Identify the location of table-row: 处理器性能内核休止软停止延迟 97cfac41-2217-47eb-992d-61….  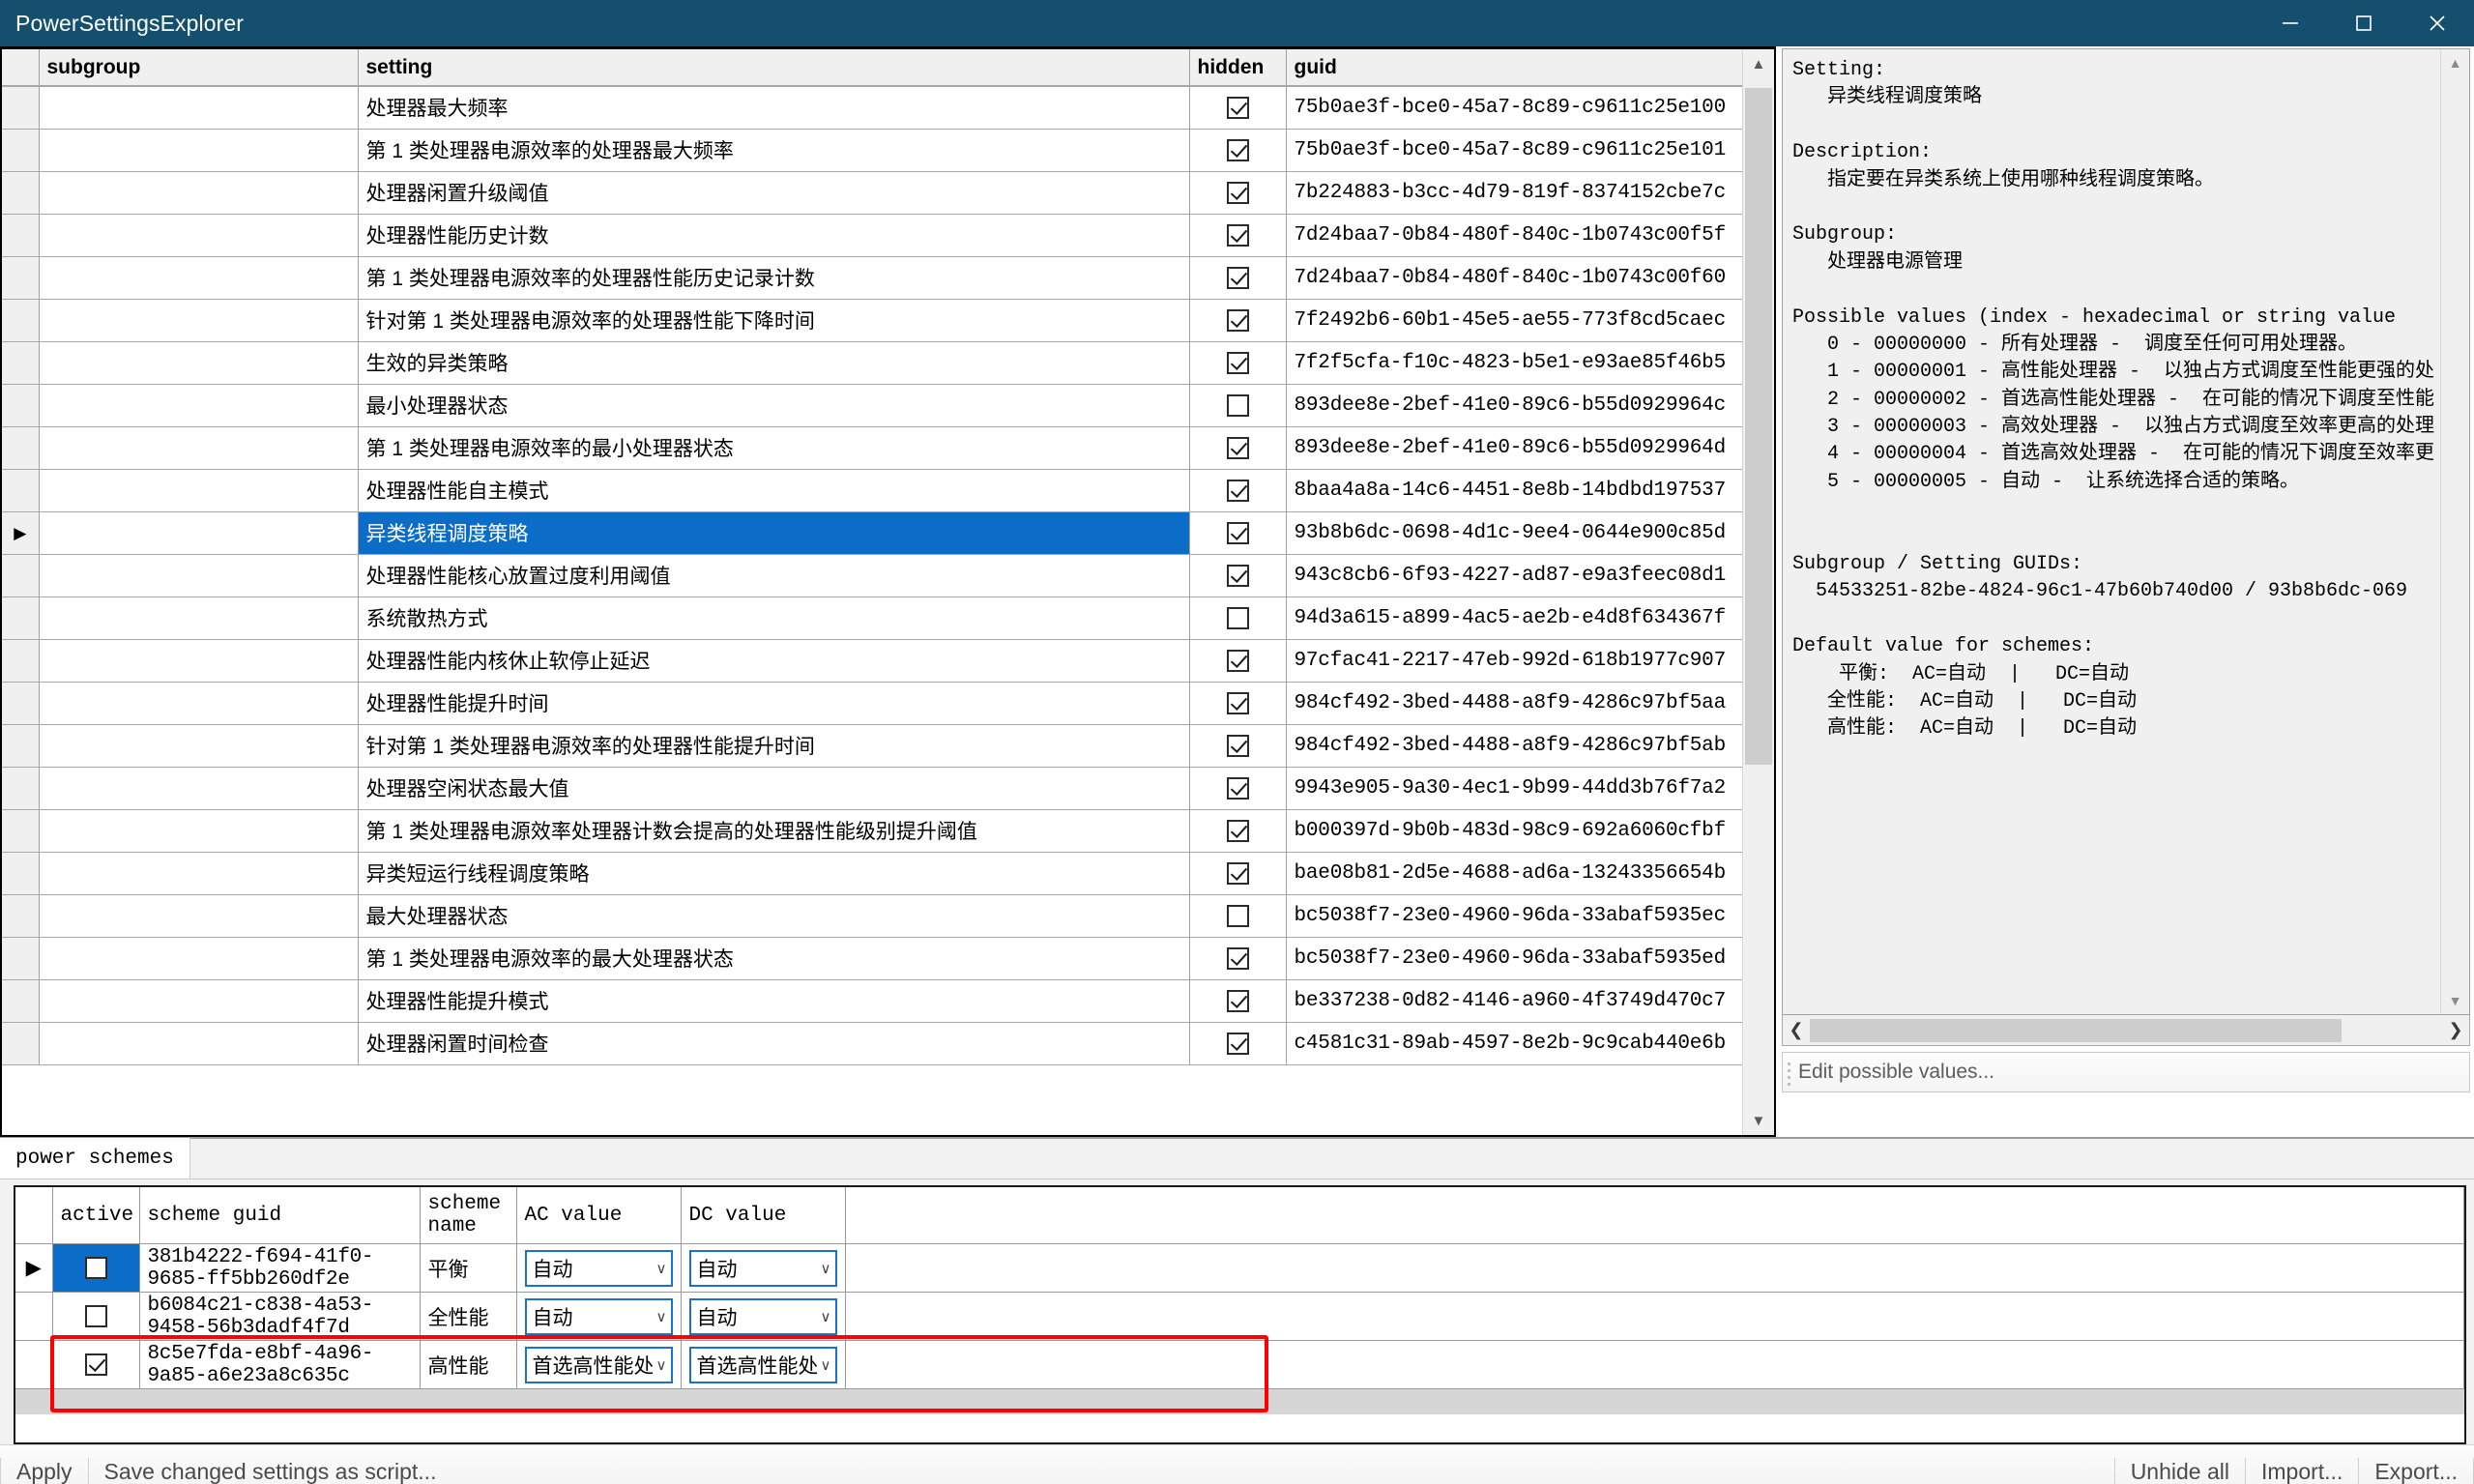
(872, 661).